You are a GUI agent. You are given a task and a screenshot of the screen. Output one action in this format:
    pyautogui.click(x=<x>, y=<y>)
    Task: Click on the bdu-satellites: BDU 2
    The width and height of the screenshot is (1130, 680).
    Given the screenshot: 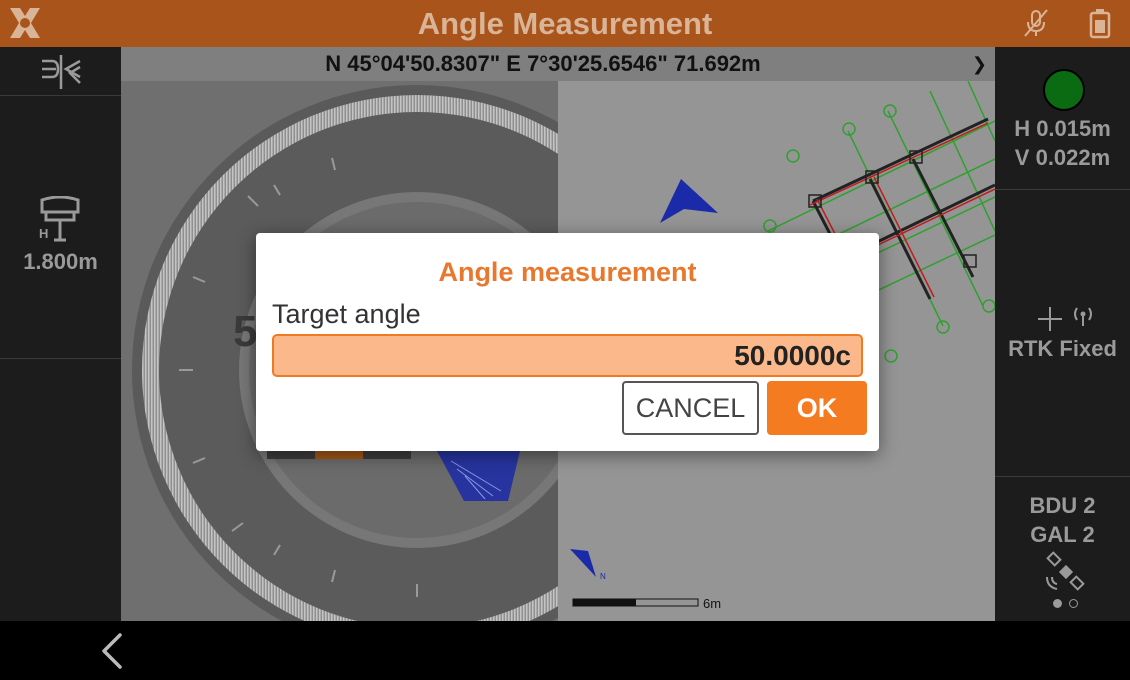 What is the action you would take?
    pyautogui.click(x=1062, y=505)
    